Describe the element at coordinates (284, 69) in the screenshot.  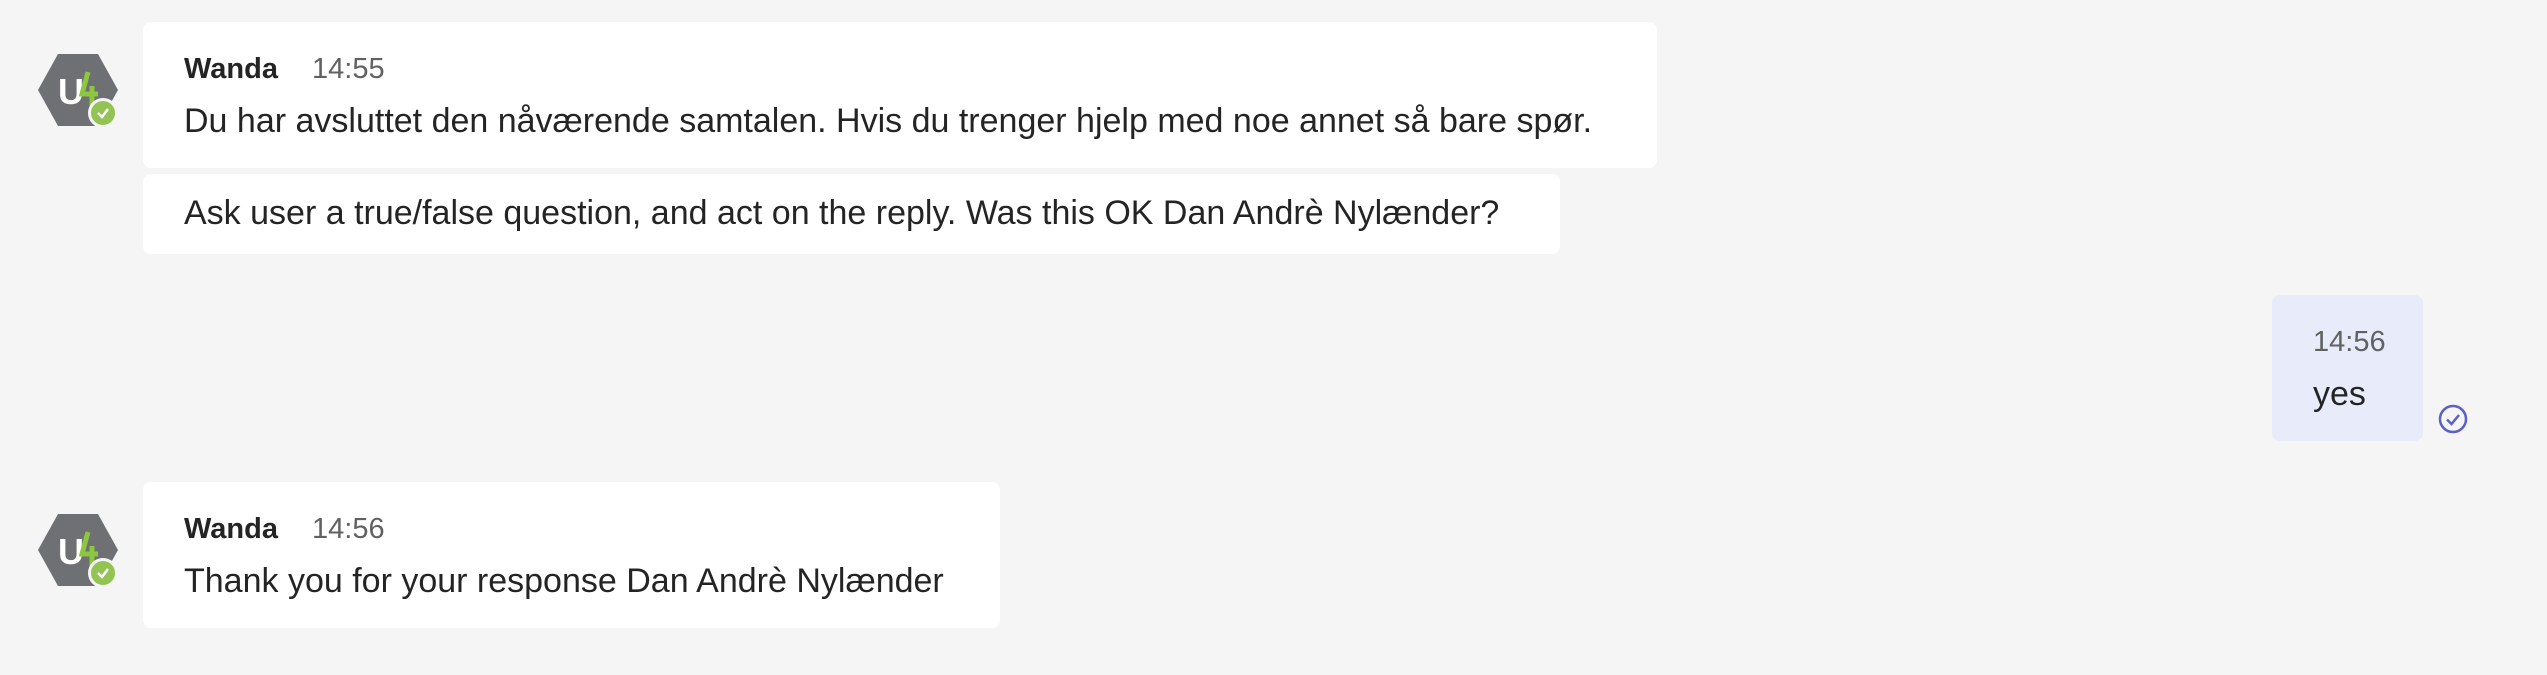
I see `message-meta: Wanda 14:55` at that location.